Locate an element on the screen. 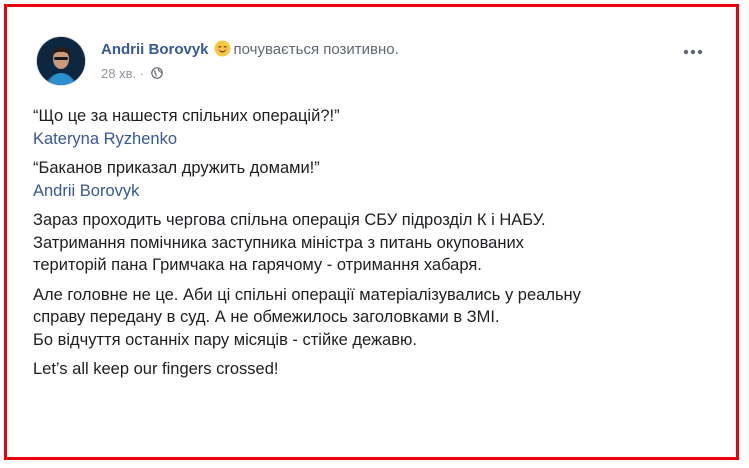 Image resolution: width=749 pixels, height=468 pixels. author-name: Andrii Borovyk is located at coordinates (155, 49).